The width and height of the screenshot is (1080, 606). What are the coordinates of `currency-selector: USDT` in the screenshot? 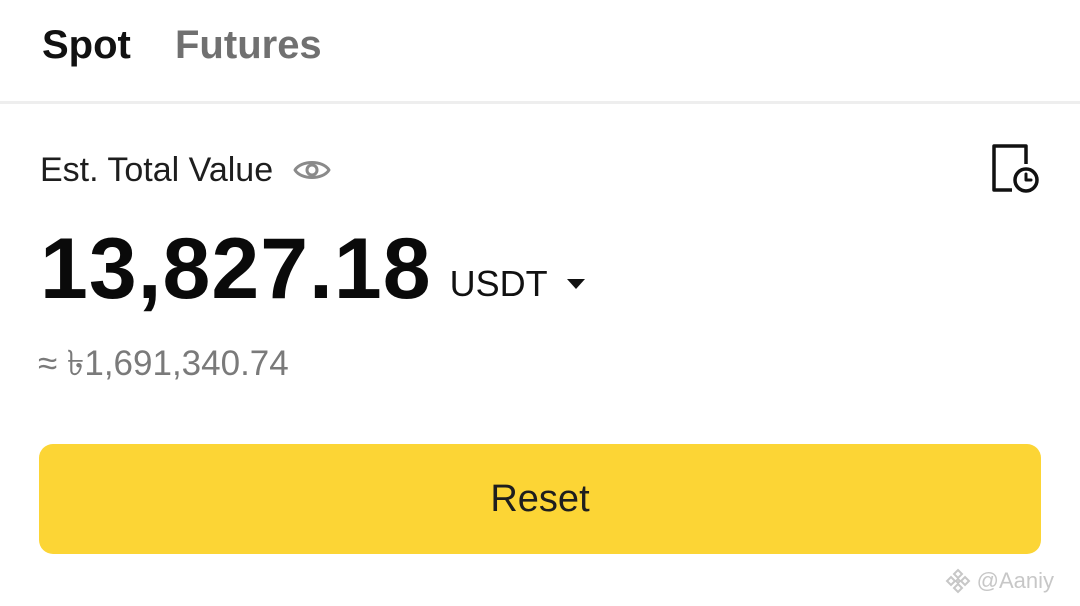 It's located at (518, 284).